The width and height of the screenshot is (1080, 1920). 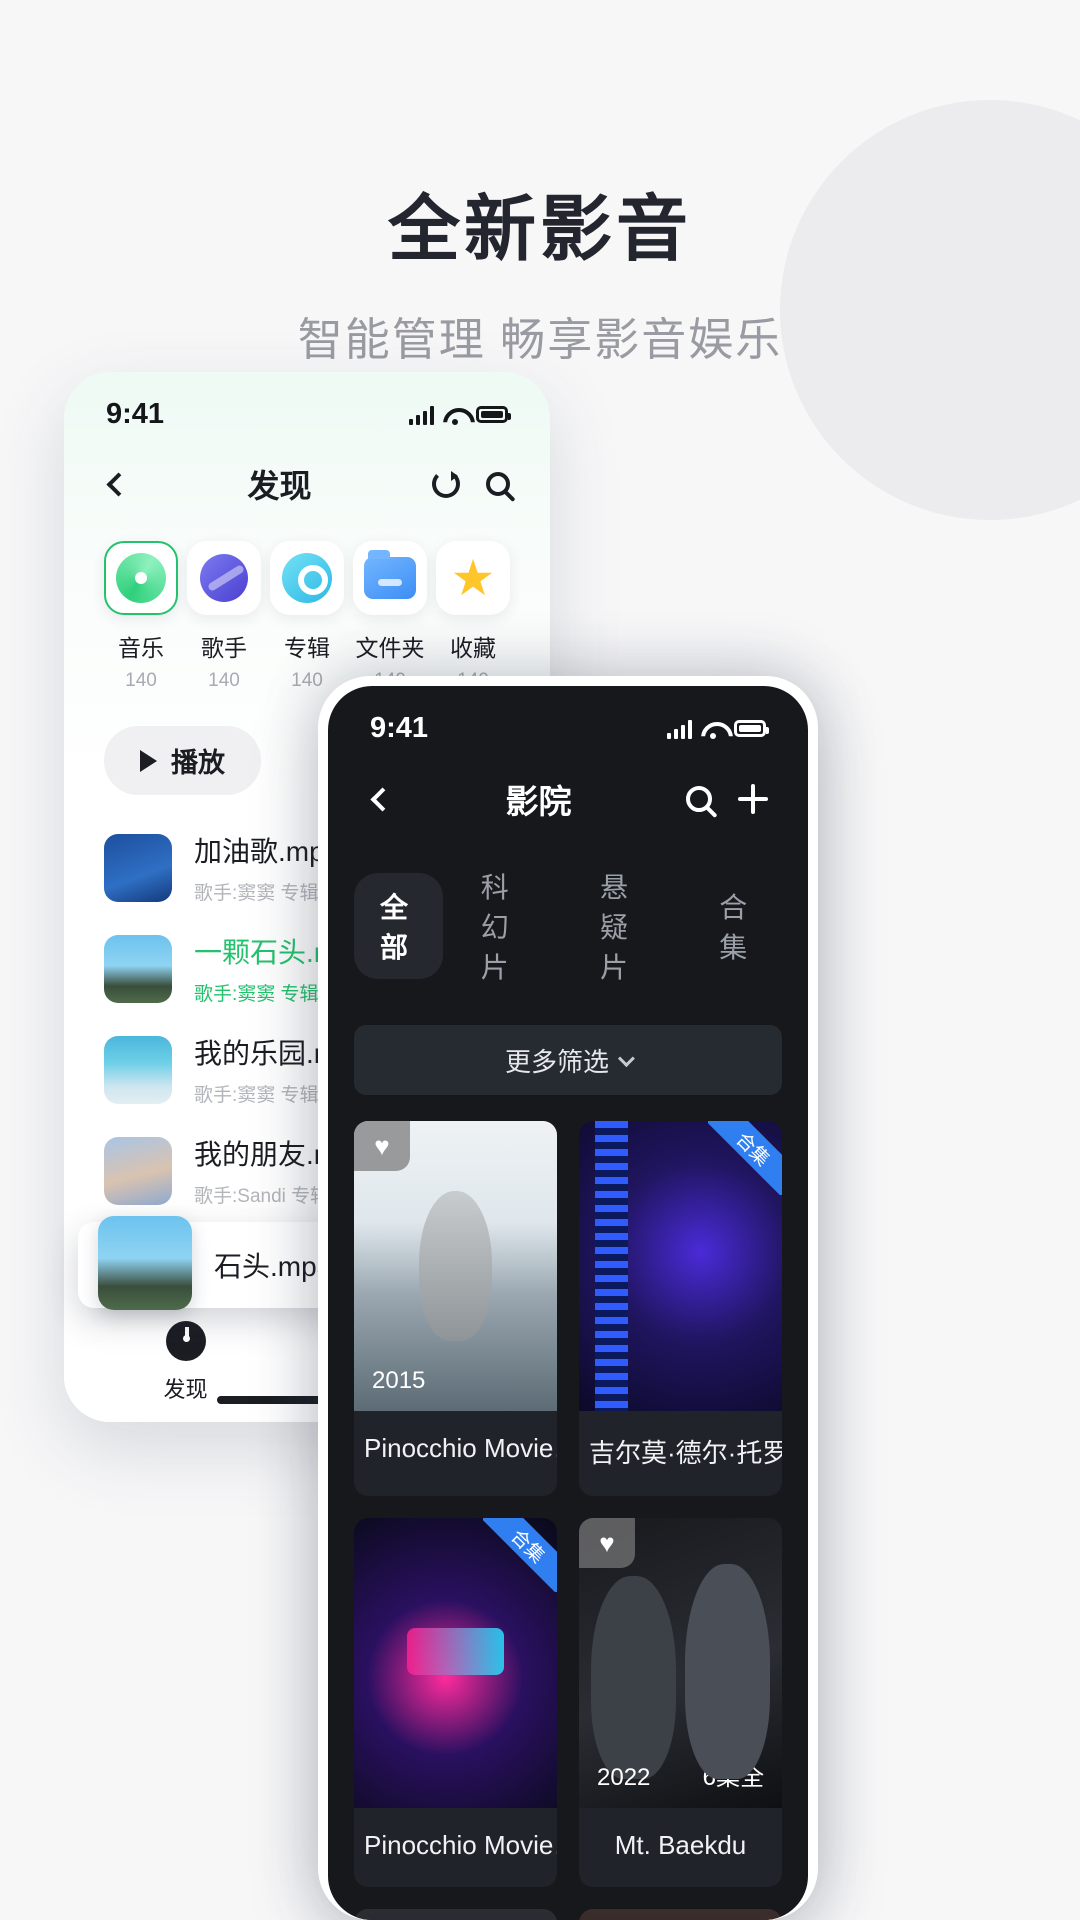 I want to click on artist-tile, so click(x=224, y=578).